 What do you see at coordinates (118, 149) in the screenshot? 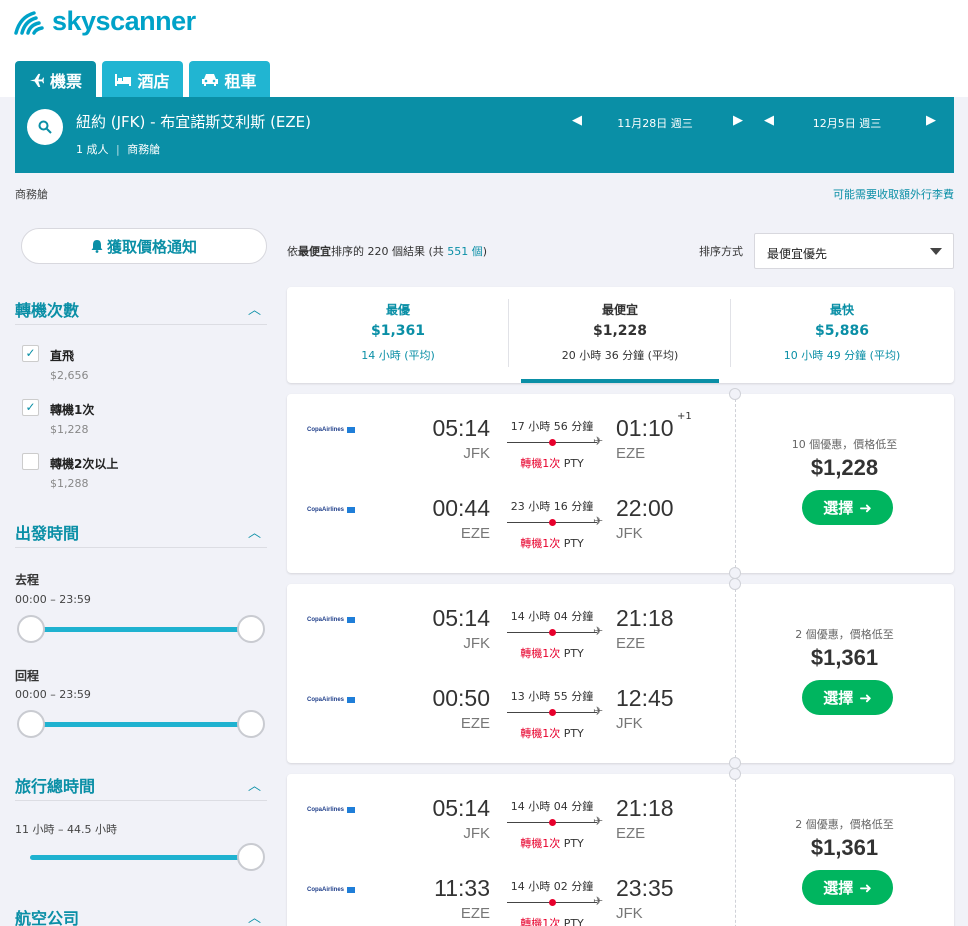
I see `passenger-cabin: 1 成人 | 商務艙` at bounding box center [118, 149].